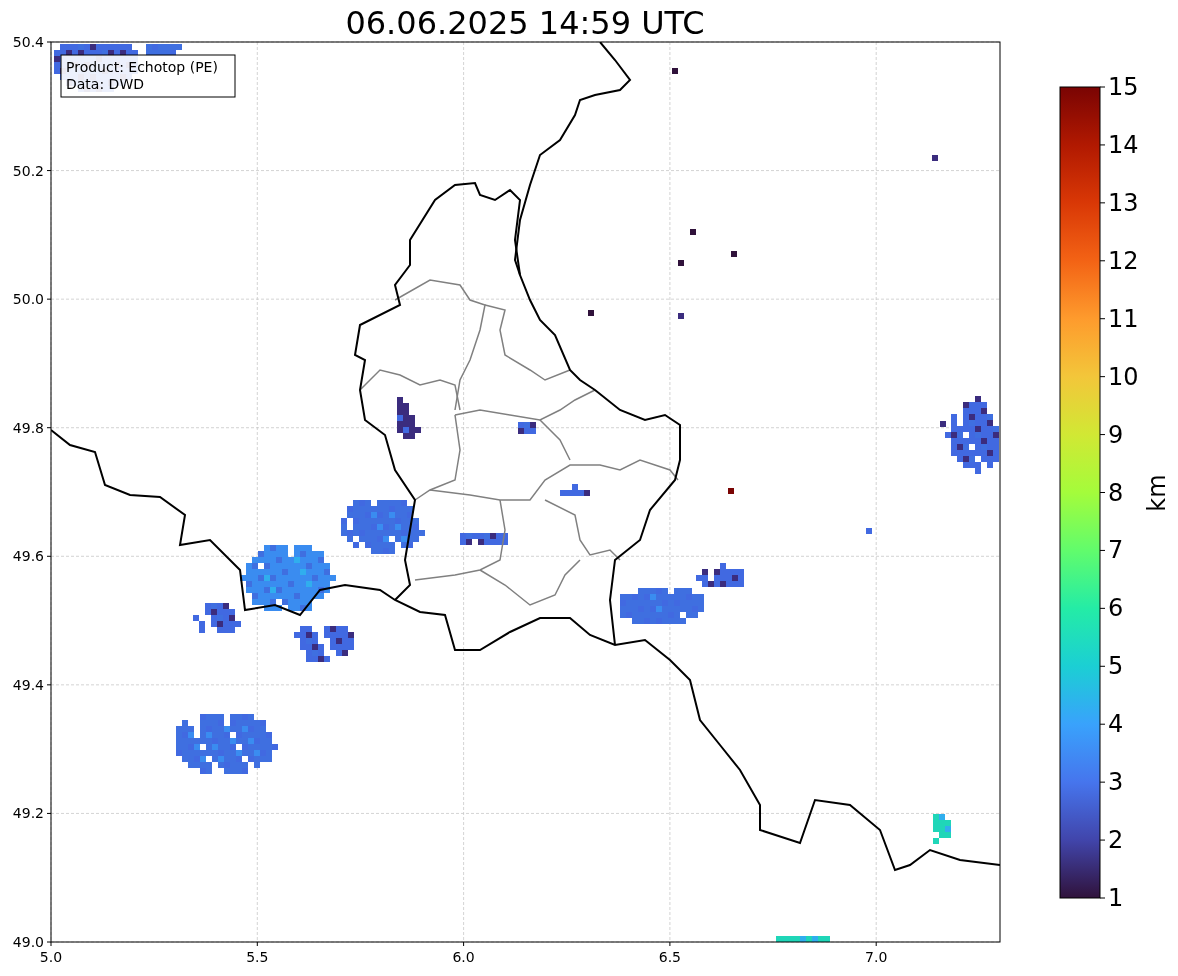 This screenshot has height=976, width=1178. I want to click on x-axis-tick-label: 6.5, so click(670, 957).